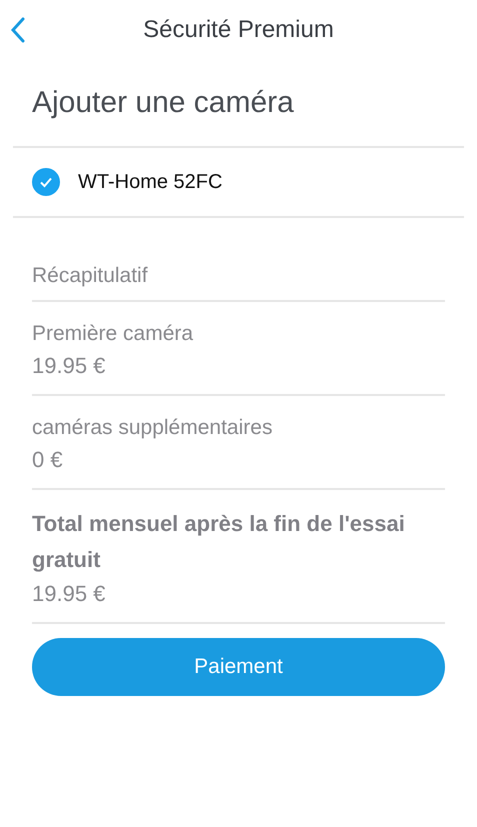 The height and width of the screenshot is (827, 477). What do you see at coordinates (48, 460) in the screenshot?
I see `summary-value: 0 €` at bounding box center [48, 460].